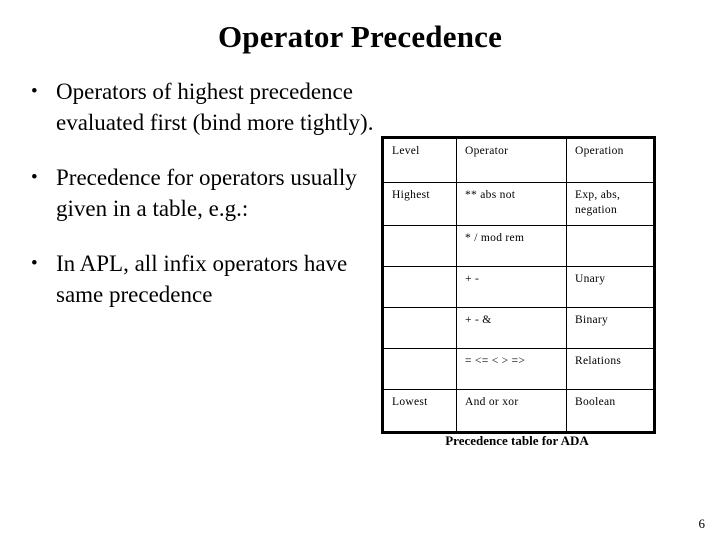 This screenshot has height=540, width=720. I want to click on cell-operation: Relations, so click(610, 369).